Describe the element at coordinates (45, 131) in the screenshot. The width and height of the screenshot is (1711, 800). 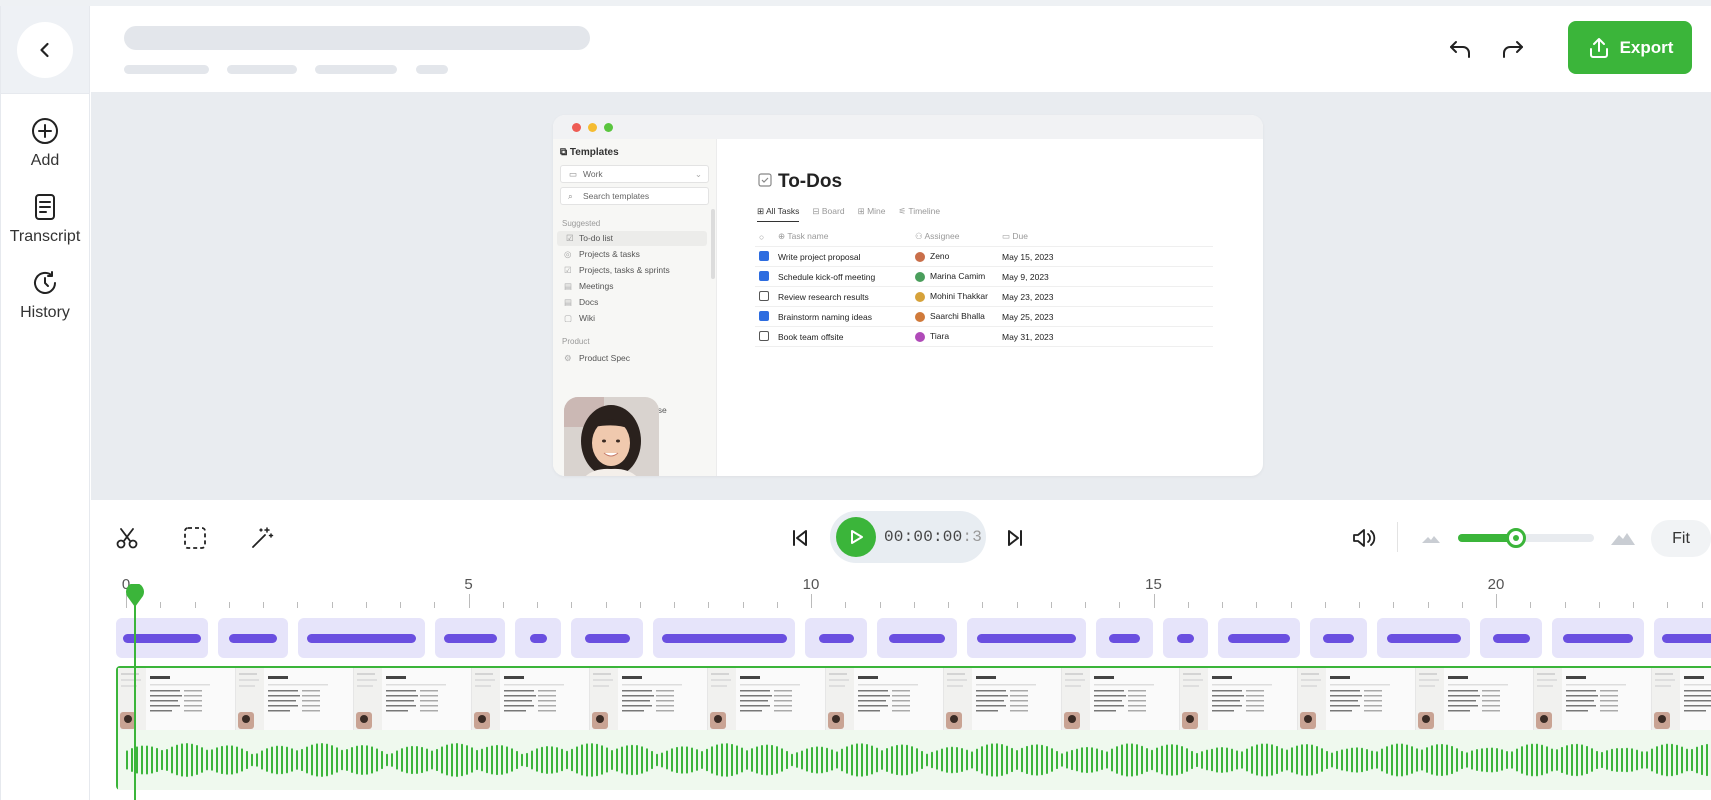
I see `plus-circle-icon` at that location.